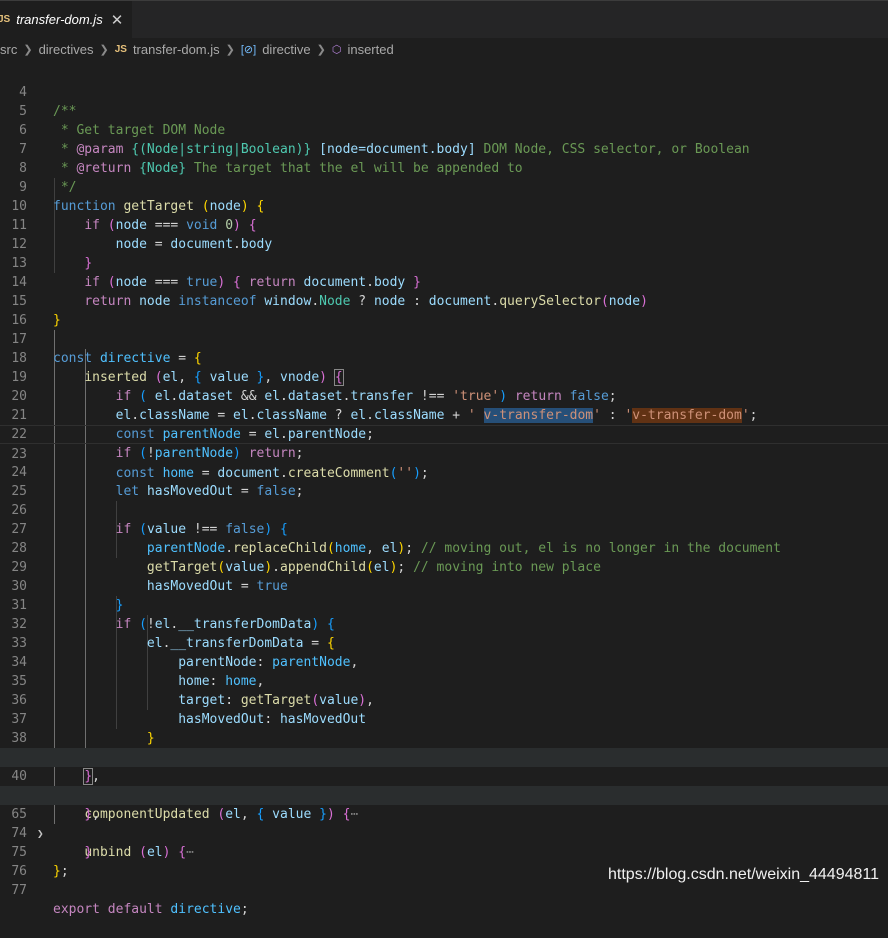 This screenshot has height=938, width=888. I want to click on breadcrumb-directive: directive, so click(286, 49).